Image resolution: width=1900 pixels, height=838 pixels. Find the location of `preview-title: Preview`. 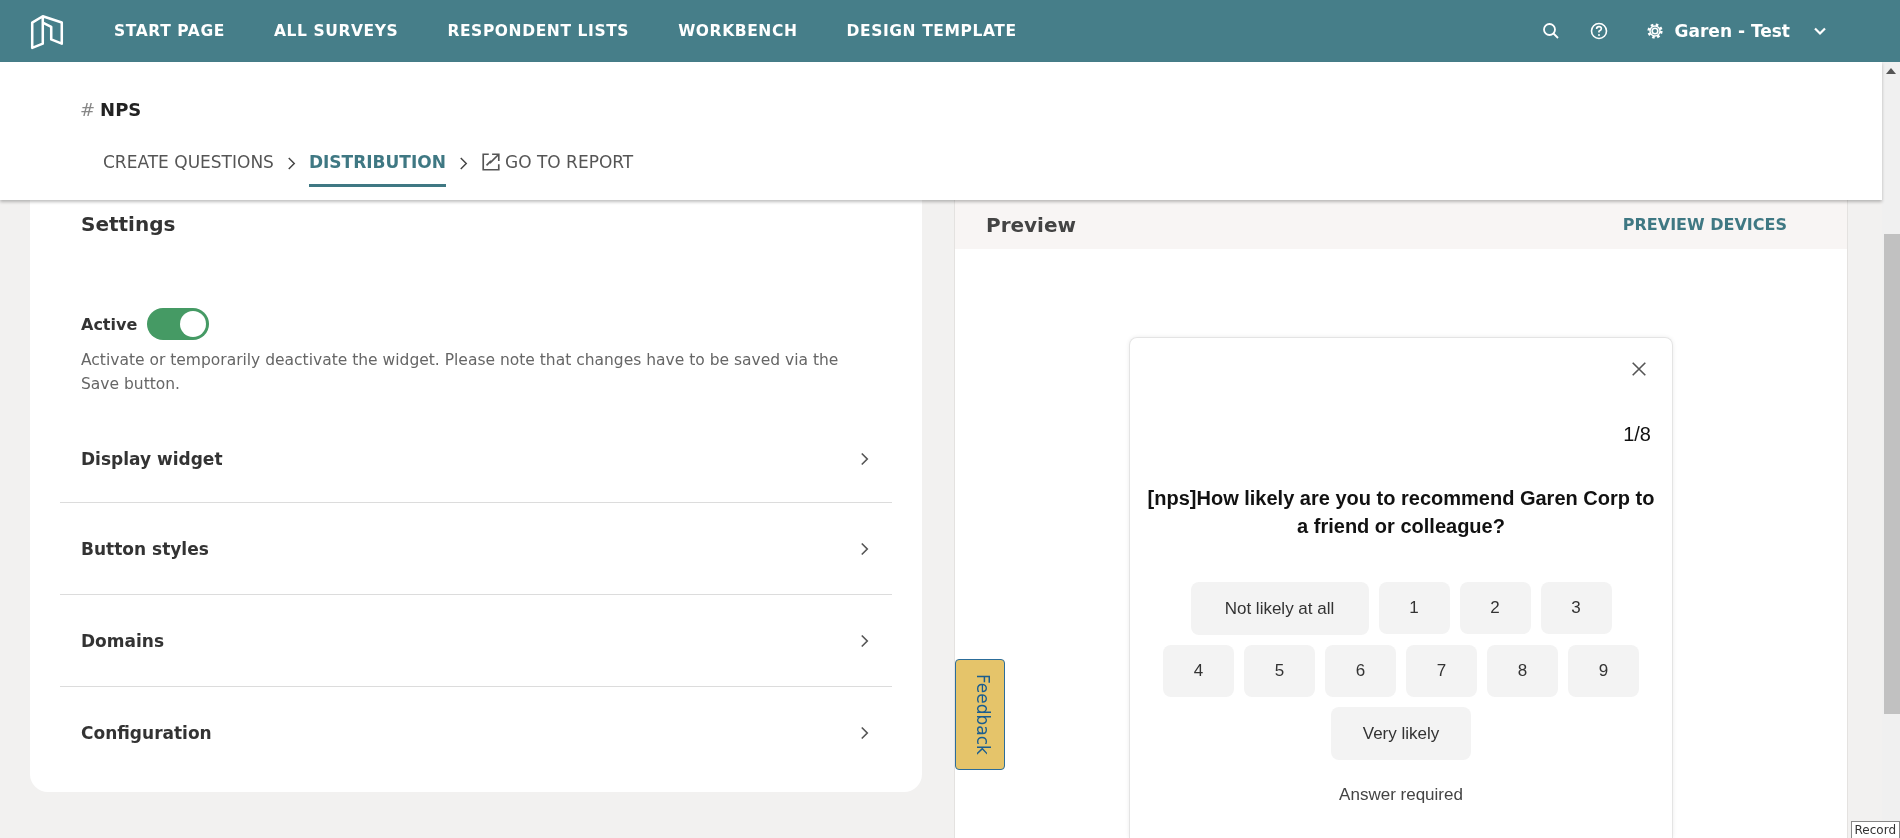

preview-title: Preview is located at coordinates (1031, 224).